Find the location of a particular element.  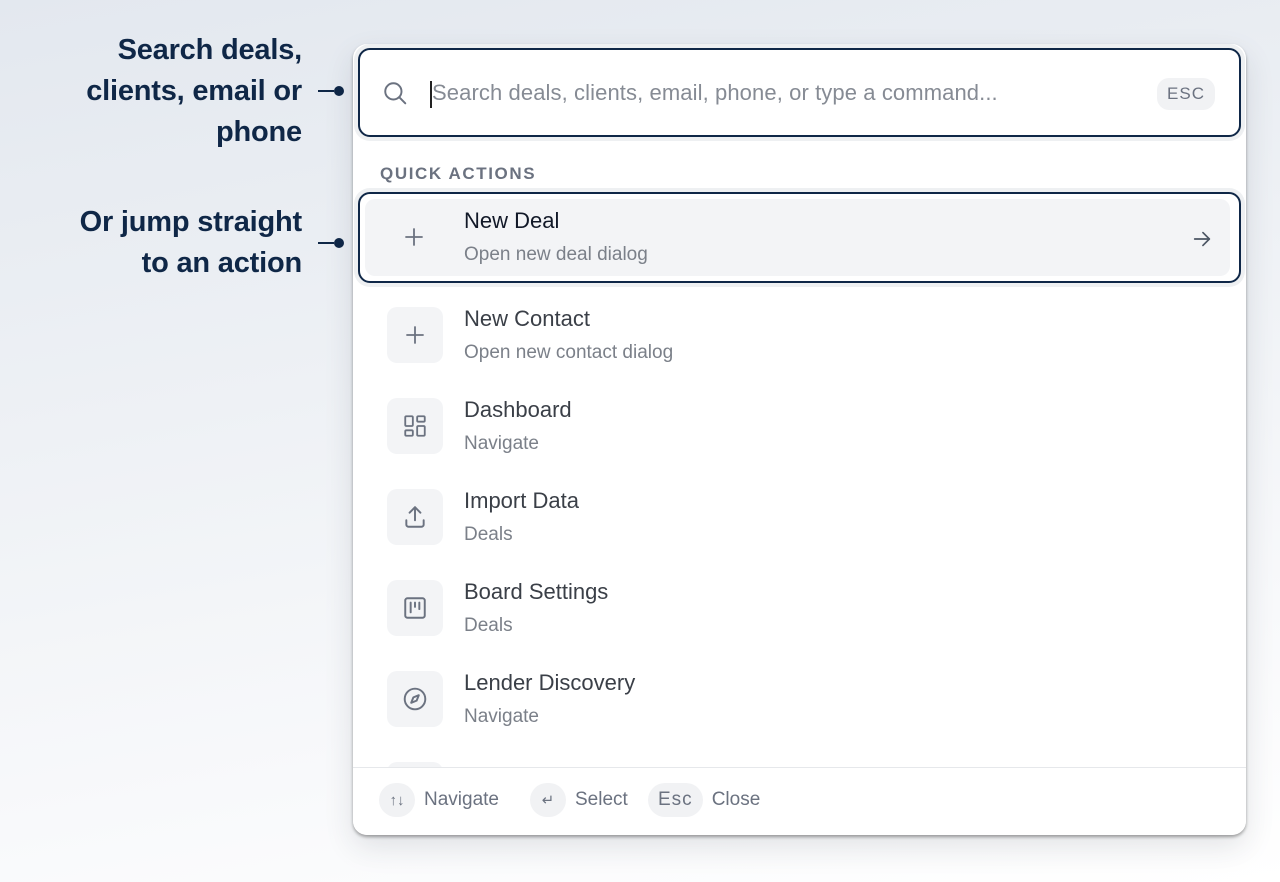

search-callout: Search deals, clients, email or phone is located at coordinates (194, 91).